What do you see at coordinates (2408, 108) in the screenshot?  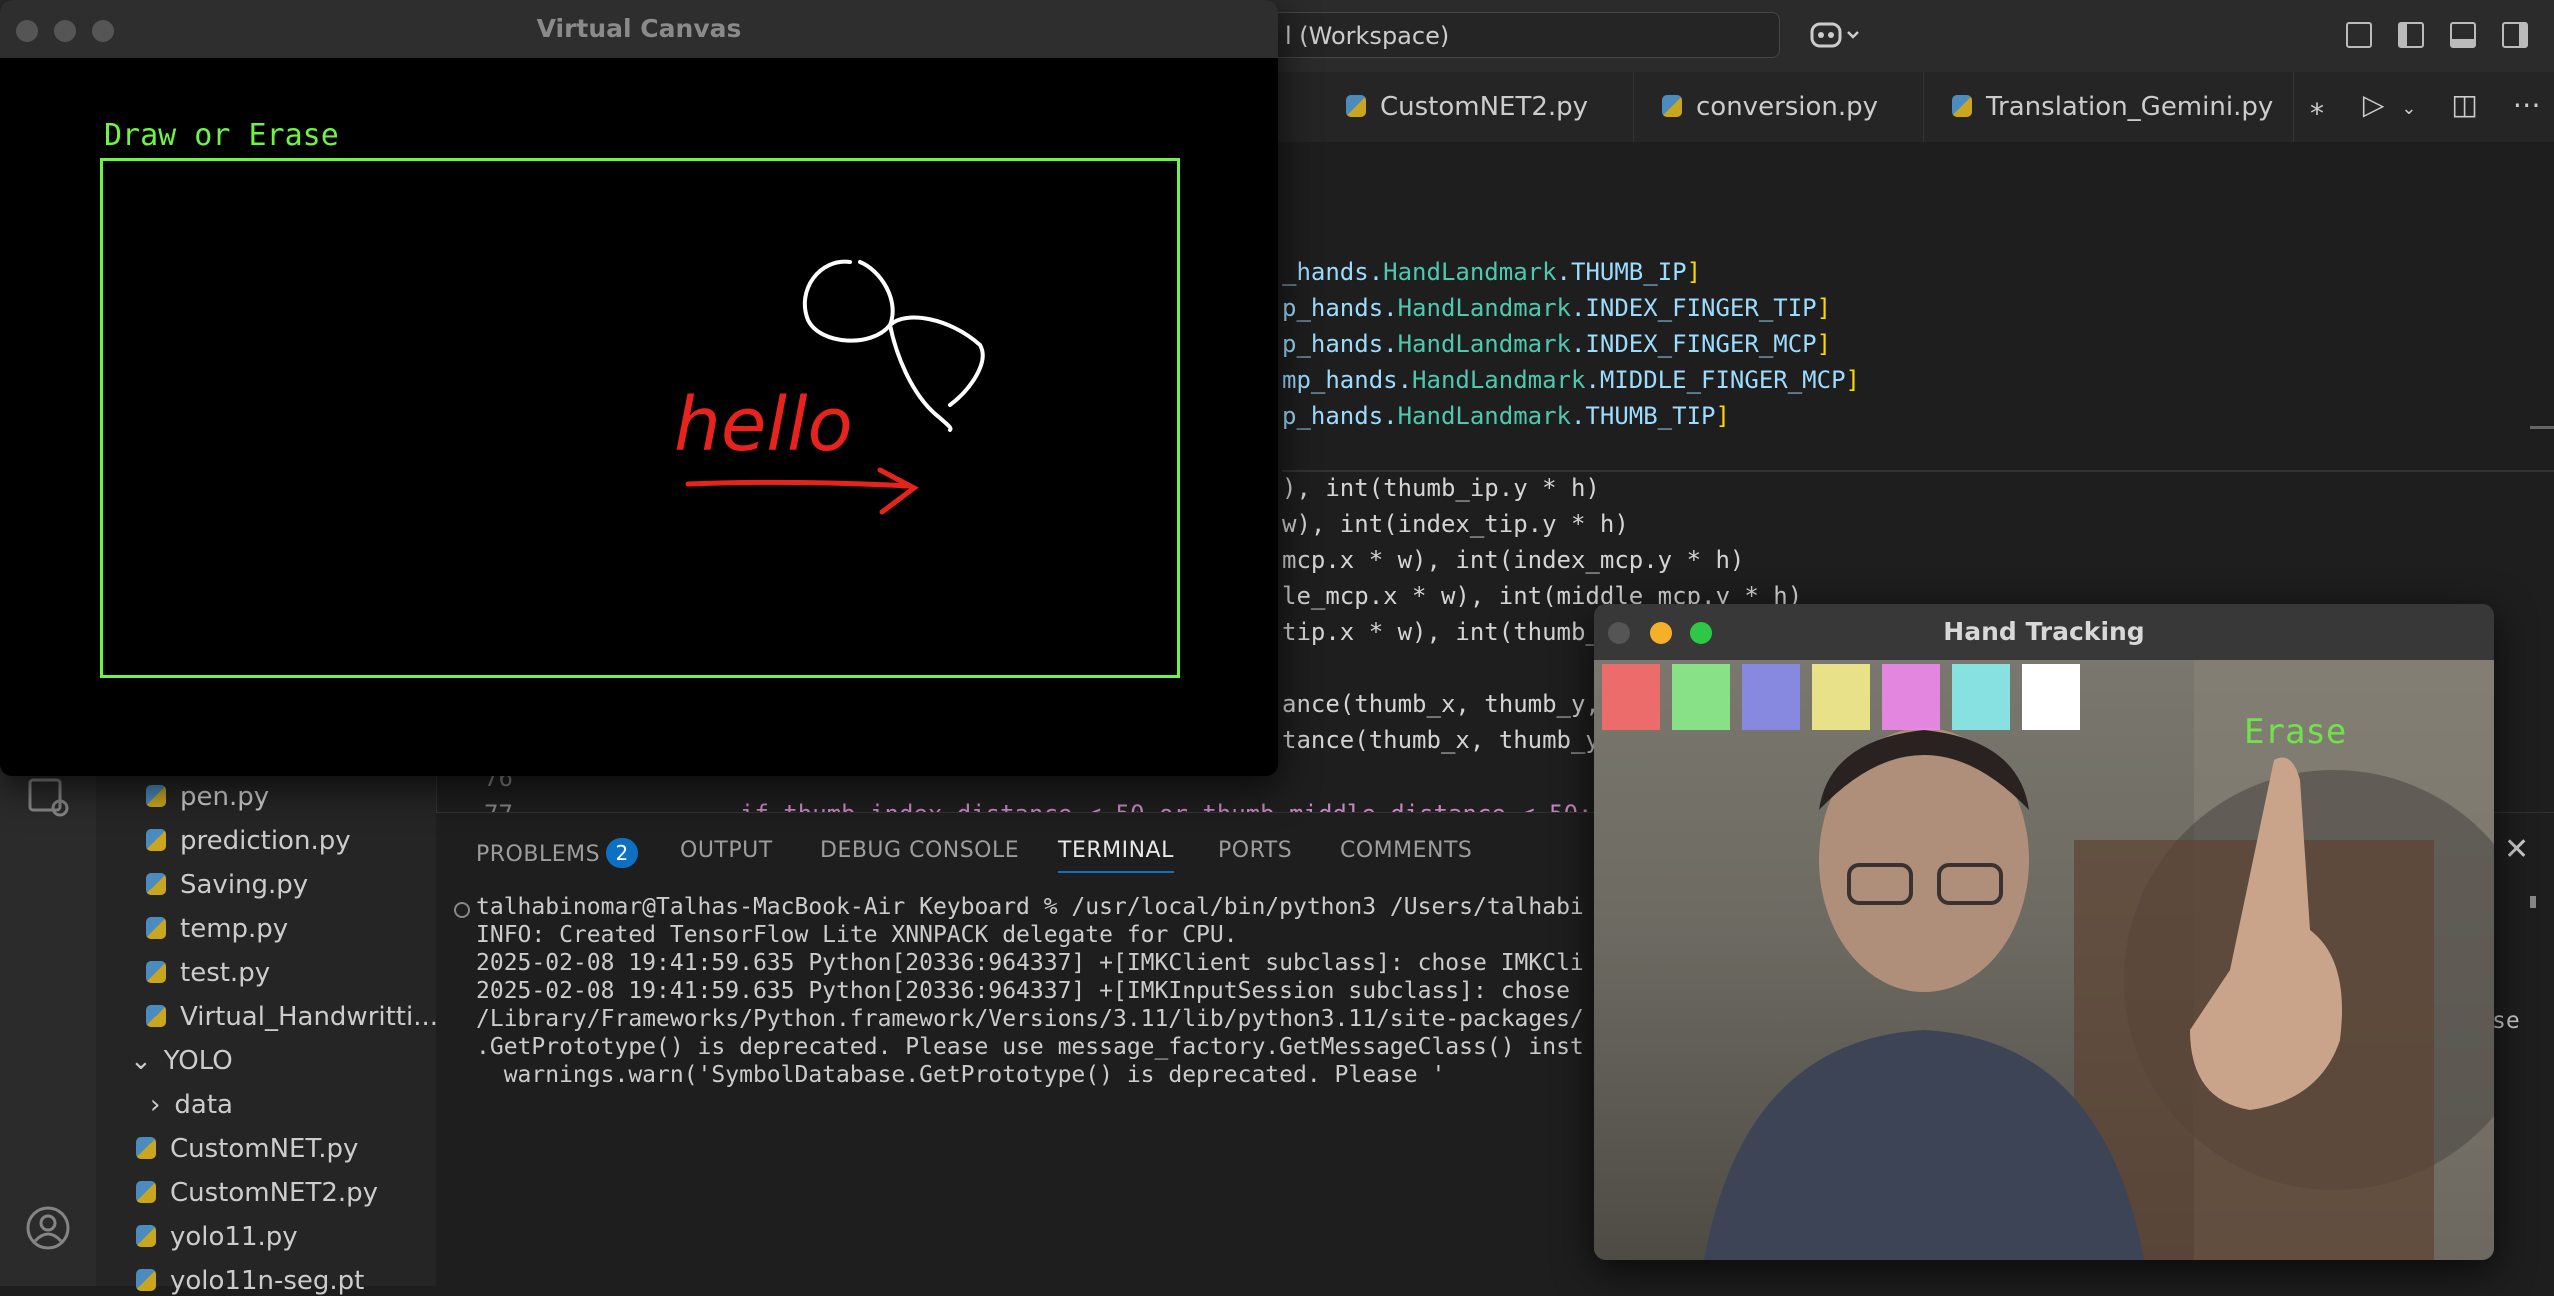 I see `run-dropdown-icon: ⌄` at bounding box center [2408, 108].